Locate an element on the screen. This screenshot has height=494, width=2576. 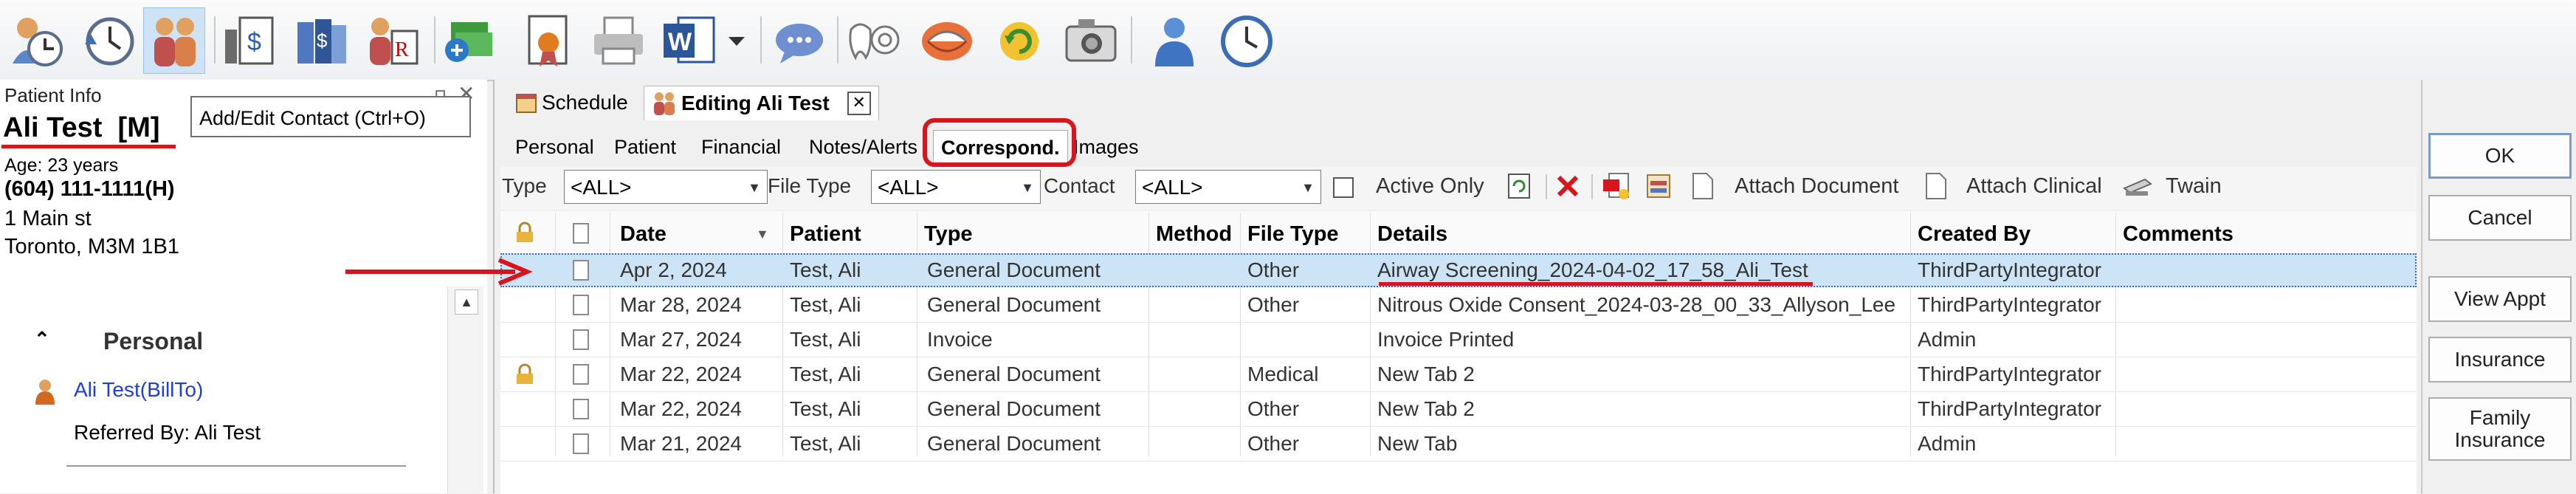
clock-back-icon is located at coordinates (108, 40).